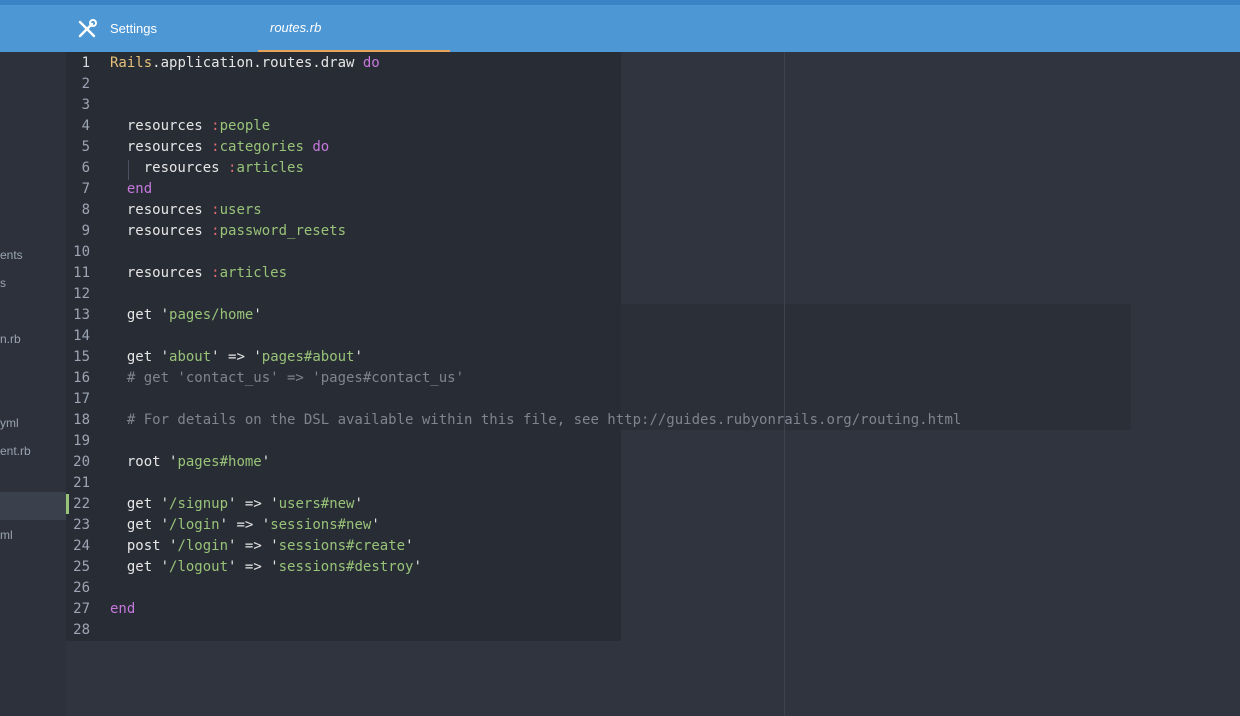 This screenshot has width=1240, height=716. Describe the element at coordinates (616, 272) in the screenshot. I see `code-line: 11 resources :articles` at that location.